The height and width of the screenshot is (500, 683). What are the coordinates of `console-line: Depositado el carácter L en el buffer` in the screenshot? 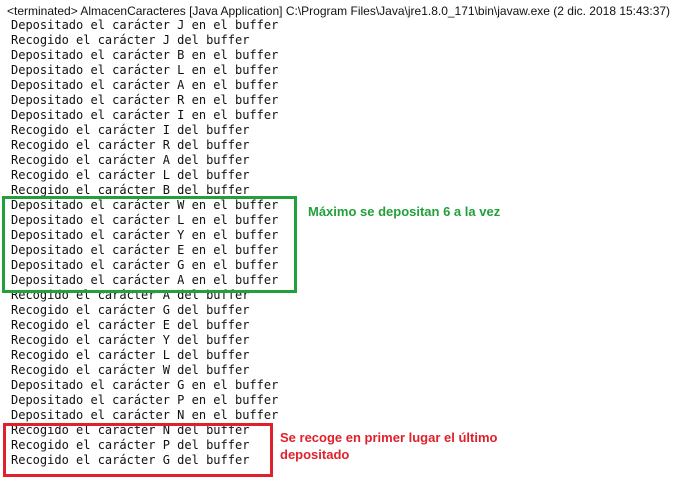 It's located at (145, 70).